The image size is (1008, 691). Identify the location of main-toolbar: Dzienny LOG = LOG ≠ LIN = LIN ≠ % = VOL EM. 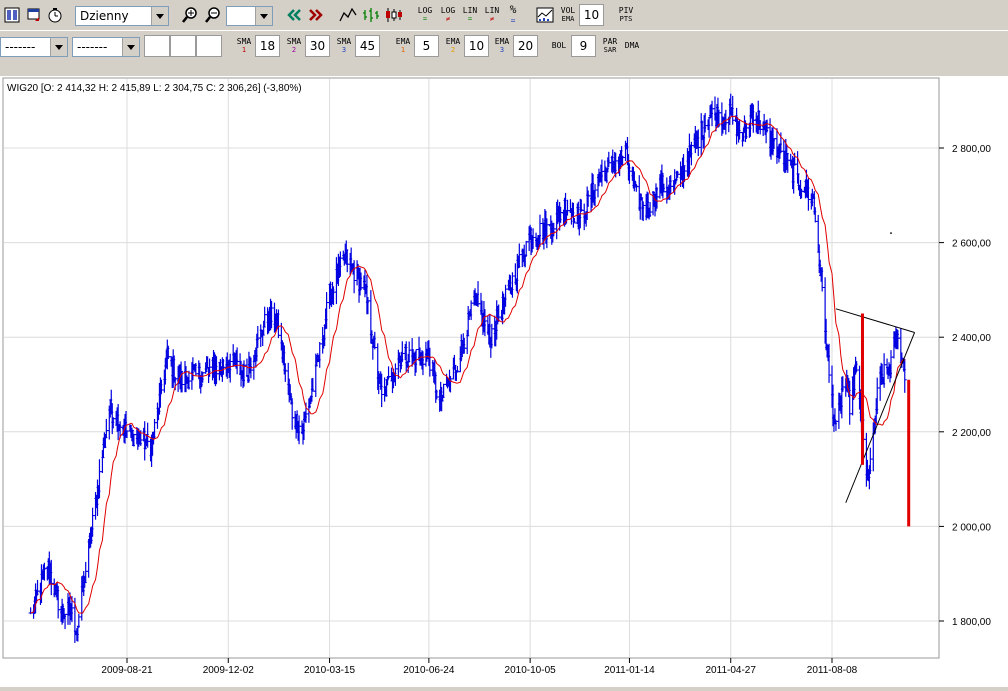
(504, 15).